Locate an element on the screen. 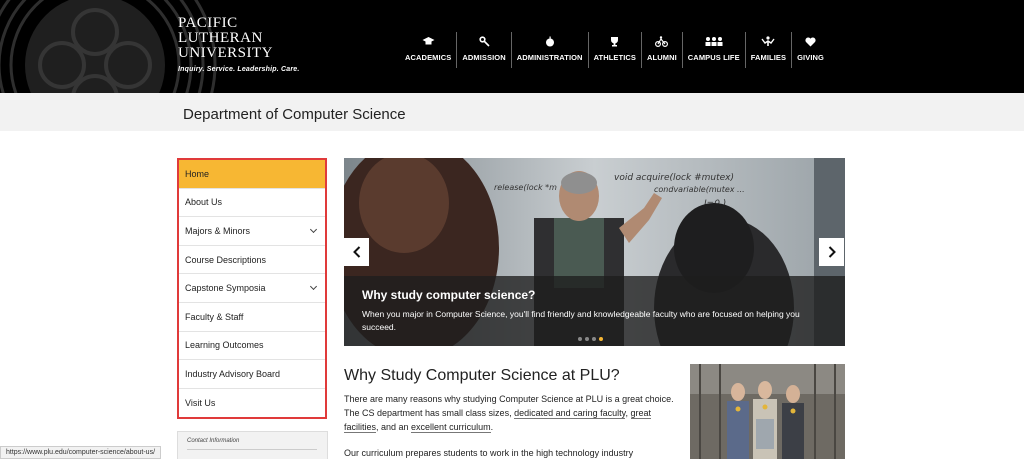 The width and height of the screenshot is (1024, 459). nav-label: ALUMNI is located at coordinates (662, 57).